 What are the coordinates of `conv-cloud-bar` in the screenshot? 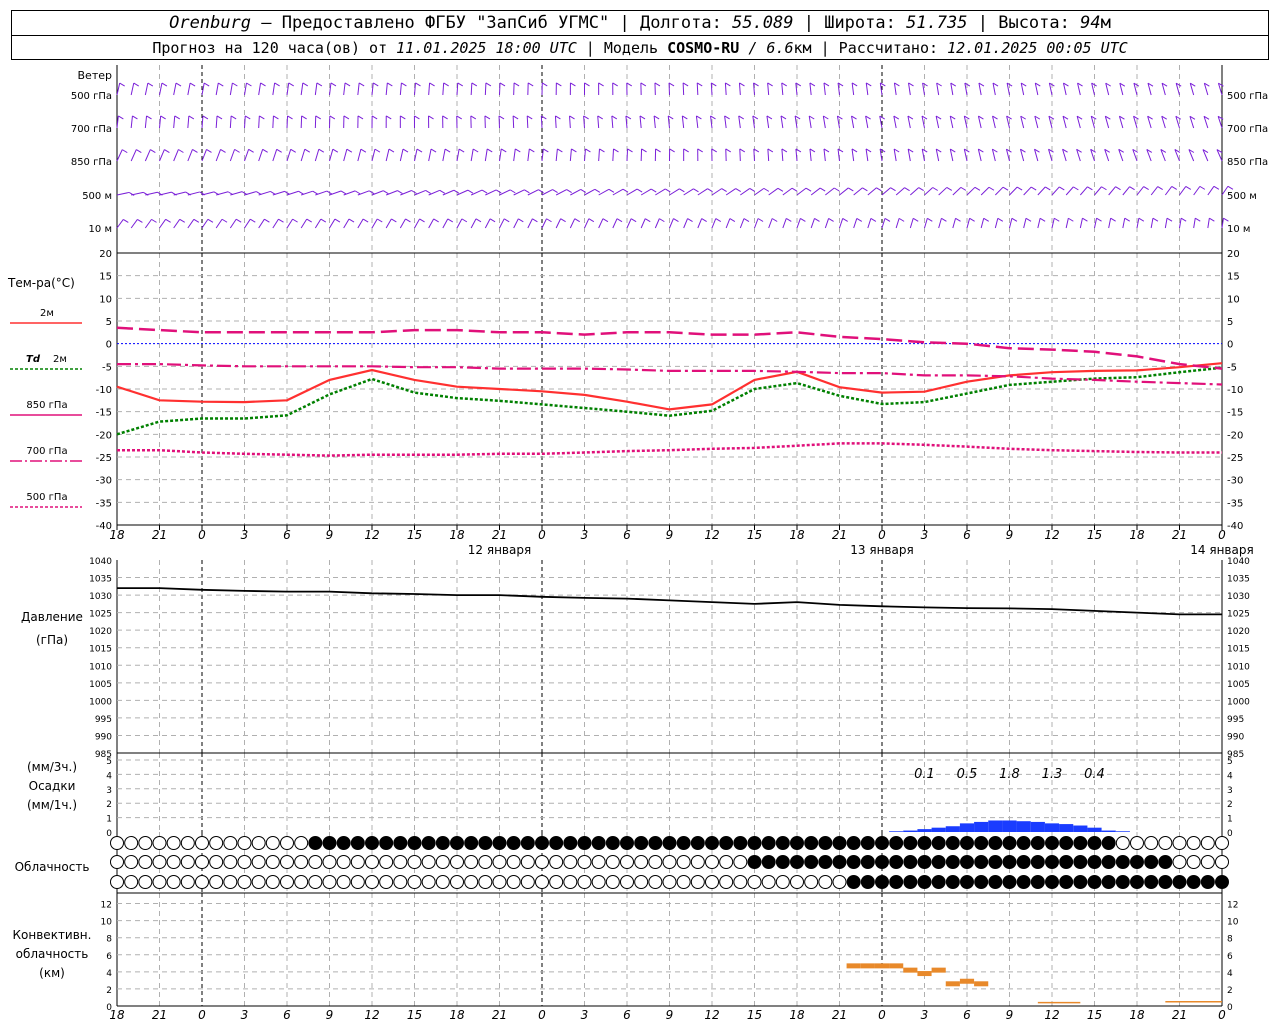 It's located at (896, 966).